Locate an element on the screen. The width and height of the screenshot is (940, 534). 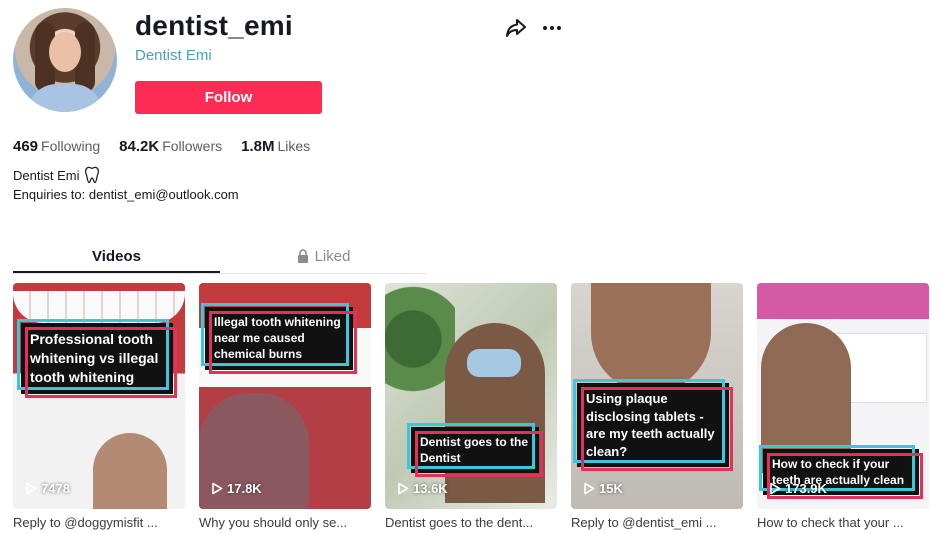
username: dentist_emi is located at coordinates (214, 25).